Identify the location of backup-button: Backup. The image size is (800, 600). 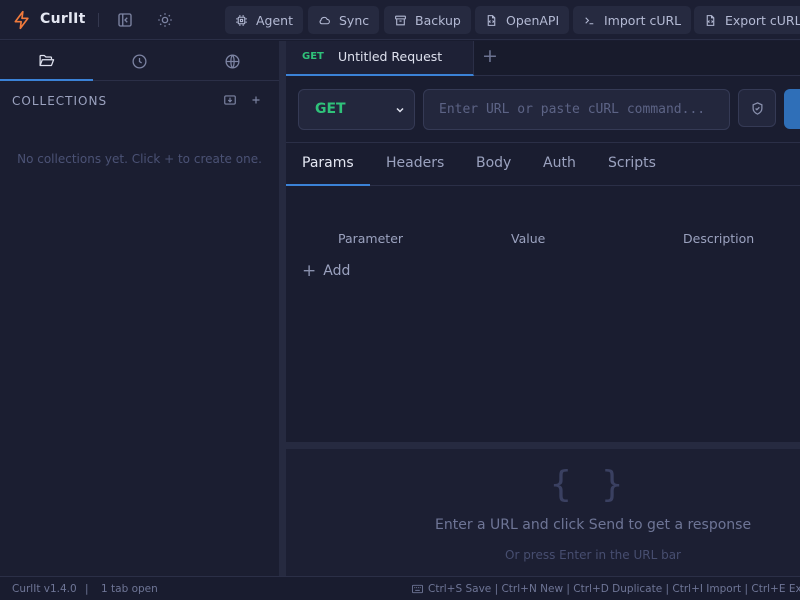
(427, 20).